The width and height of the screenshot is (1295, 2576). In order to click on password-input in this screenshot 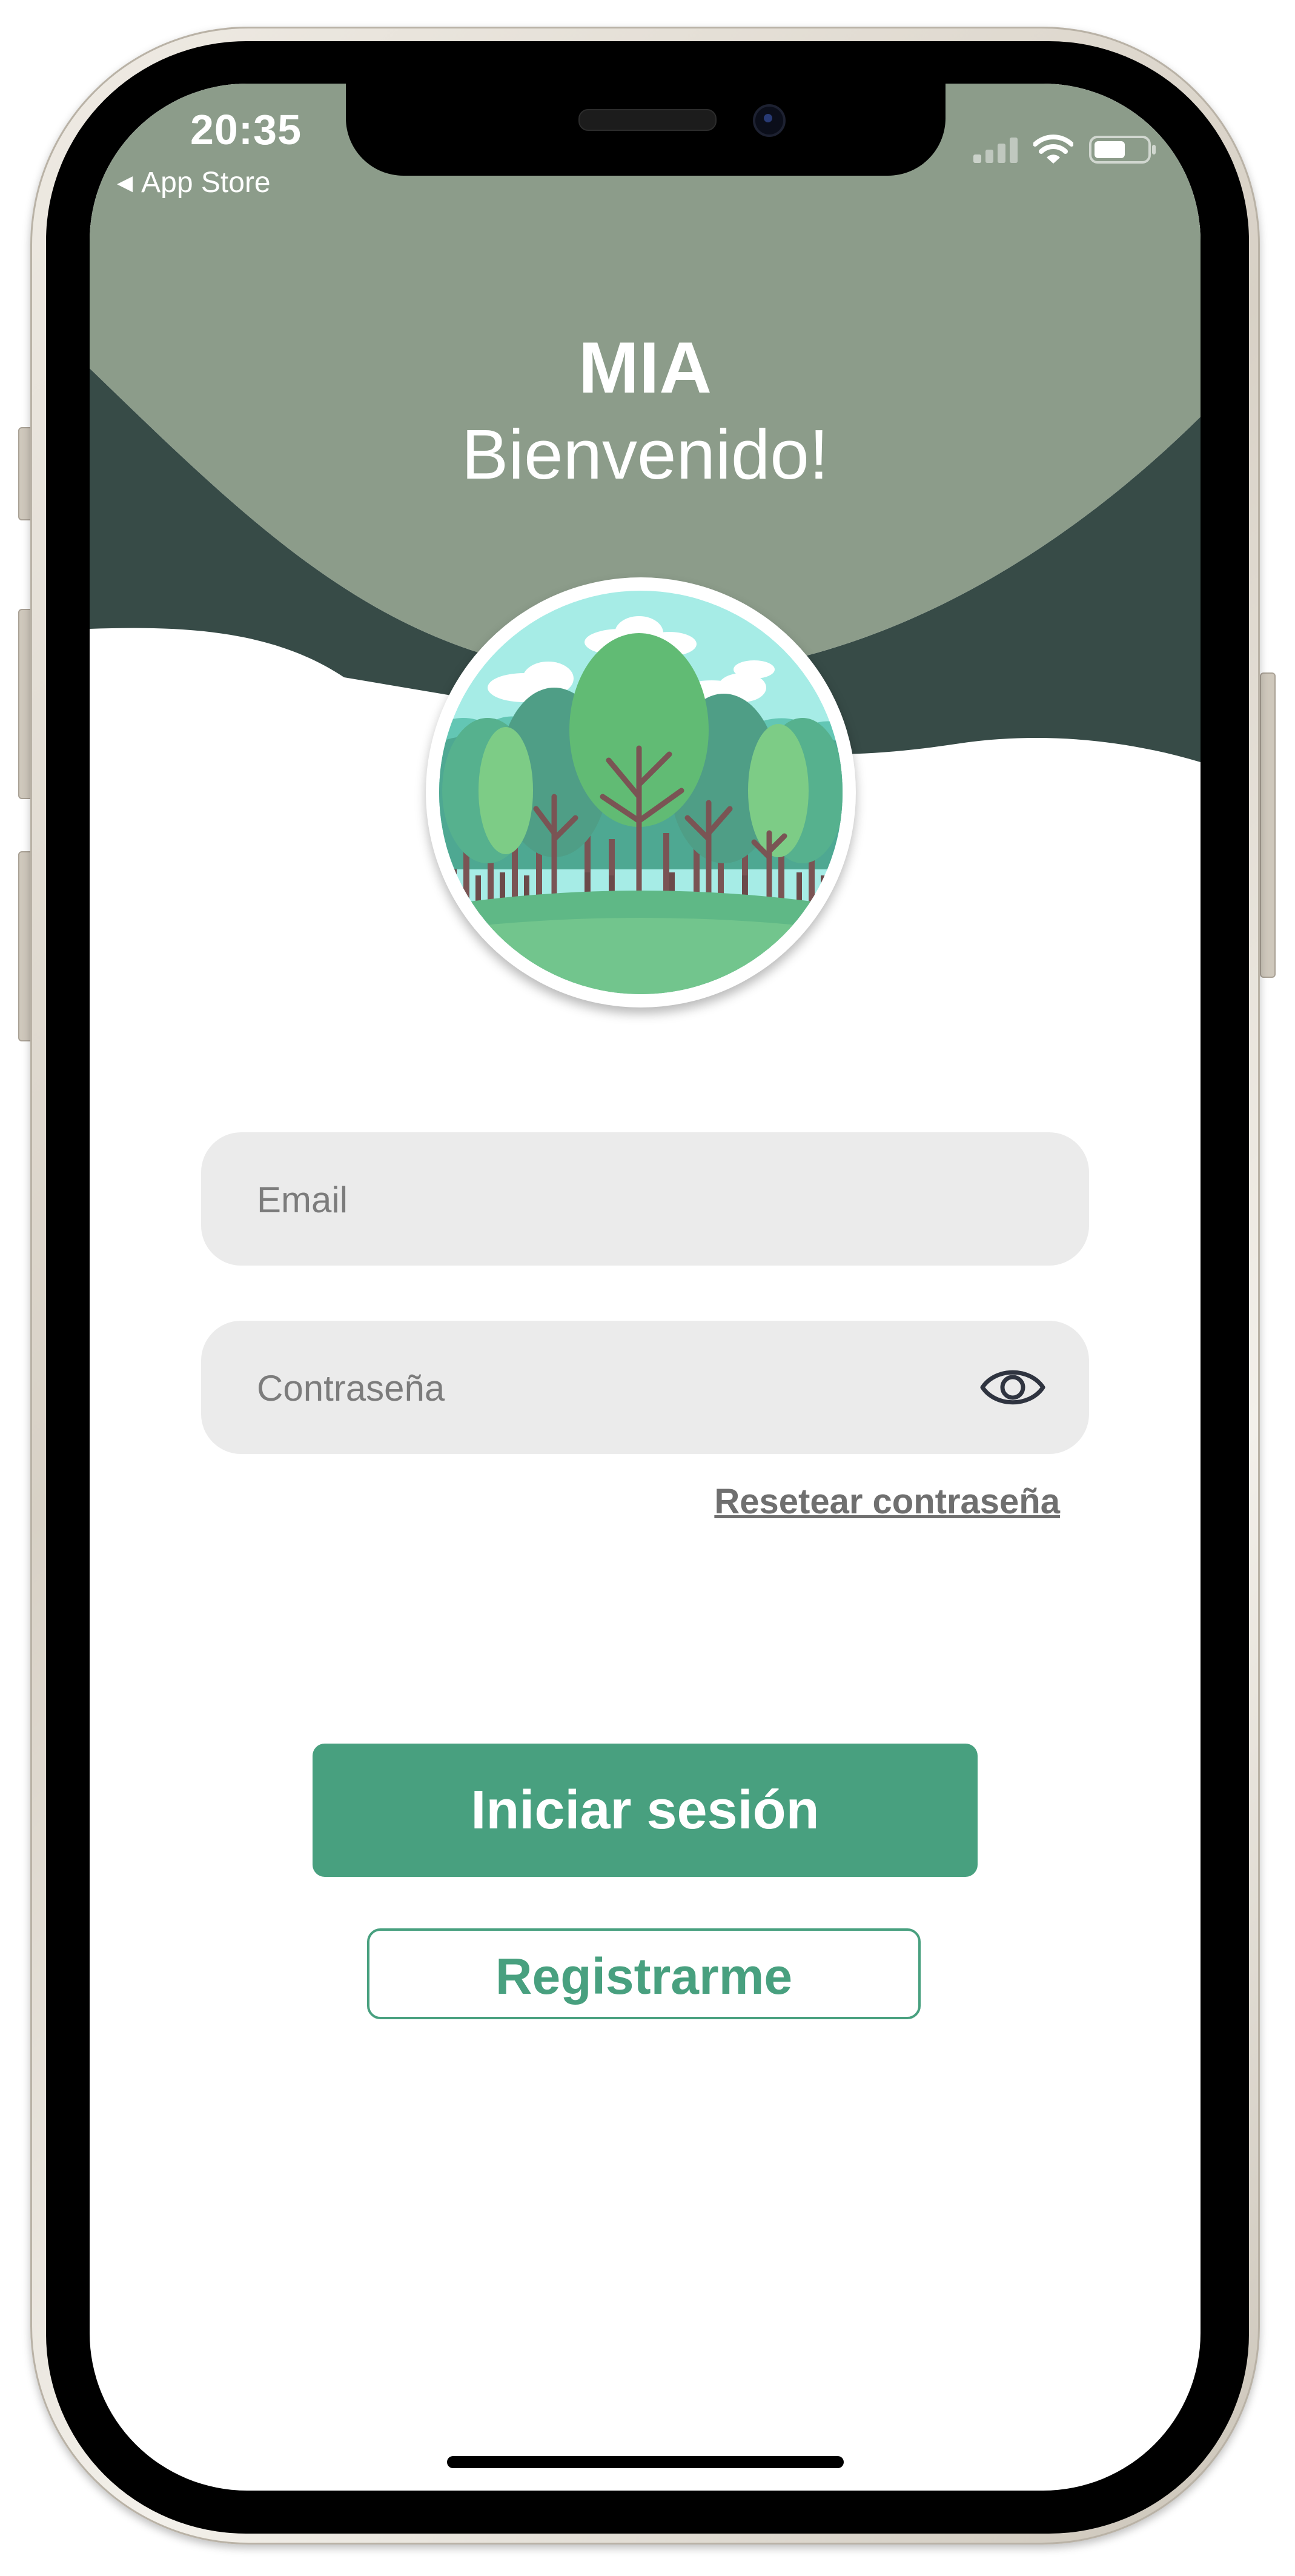, I will do `click(620, 1388)`.